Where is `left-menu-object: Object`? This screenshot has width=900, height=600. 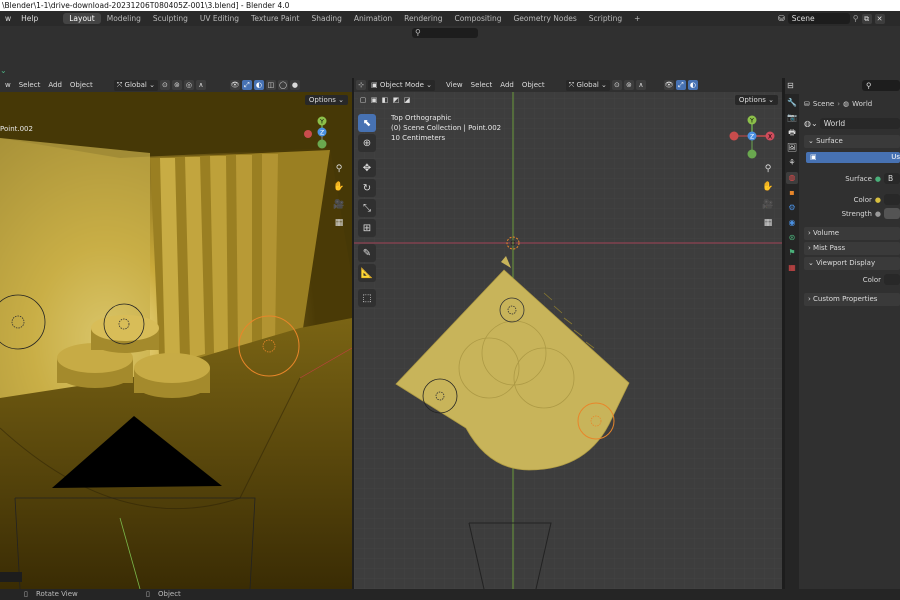
left-menu-object: Object is located at coordinates (81, 85).